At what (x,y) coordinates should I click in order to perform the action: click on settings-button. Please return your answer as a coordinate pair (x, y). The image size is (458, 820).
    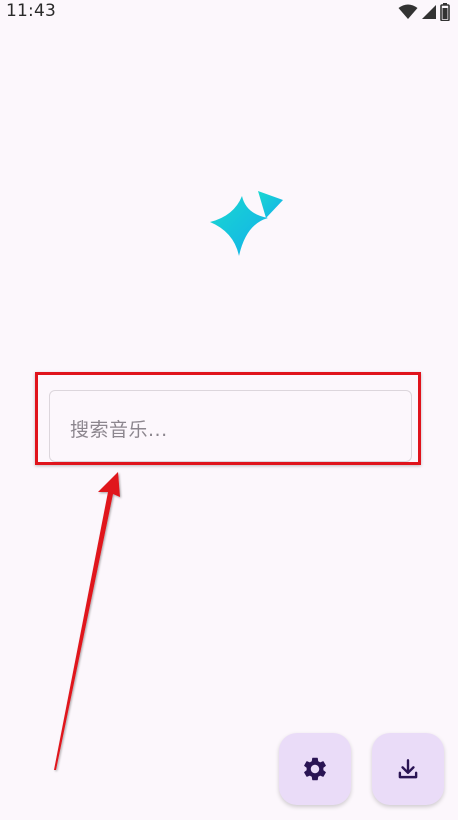
    Looking at the image, I should click on (315, 769).